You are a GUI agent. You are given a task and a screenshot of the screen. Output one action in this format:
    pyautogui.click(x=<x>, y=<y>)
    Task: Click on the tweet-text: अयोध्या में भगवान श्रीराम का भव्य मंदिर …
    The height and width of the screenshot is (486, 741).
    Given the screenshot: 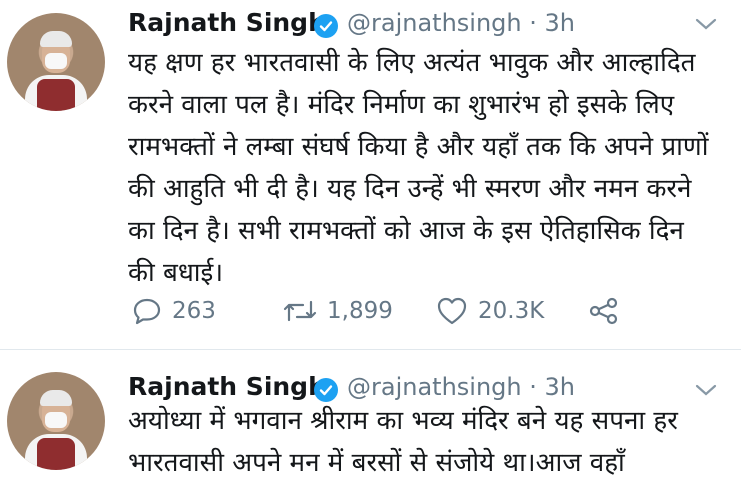 What is the action you would take?
    pyautogui.click(x=403, y=442)
    